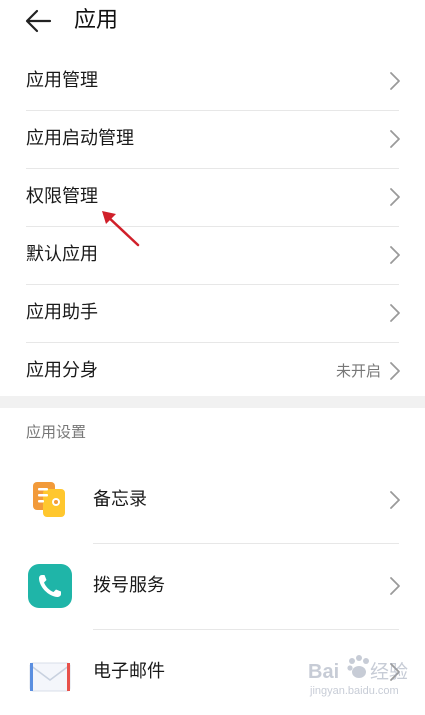 The height and width of the screenshot is (715, 425). I want to click on menu-item-label: 应用分身, so click(62, 370).